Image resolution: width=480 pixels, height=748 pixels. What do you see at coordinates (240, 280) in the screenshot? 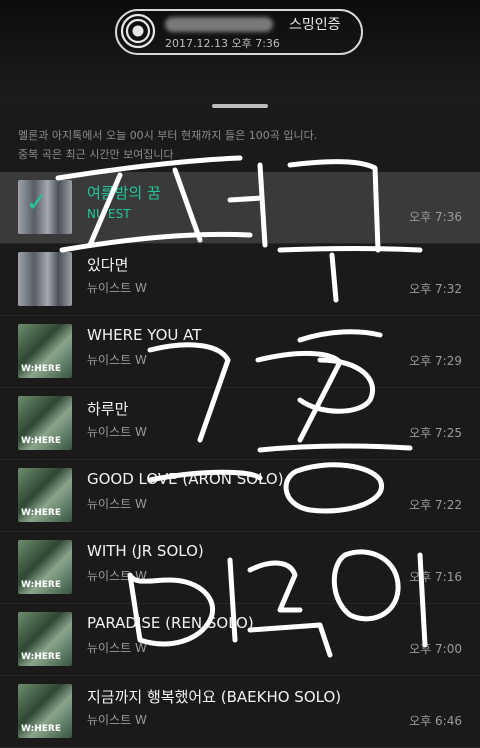
I see `track-row: 있다면 뉴이스트 W 오후 7:32` at bounding box center [240, 280].